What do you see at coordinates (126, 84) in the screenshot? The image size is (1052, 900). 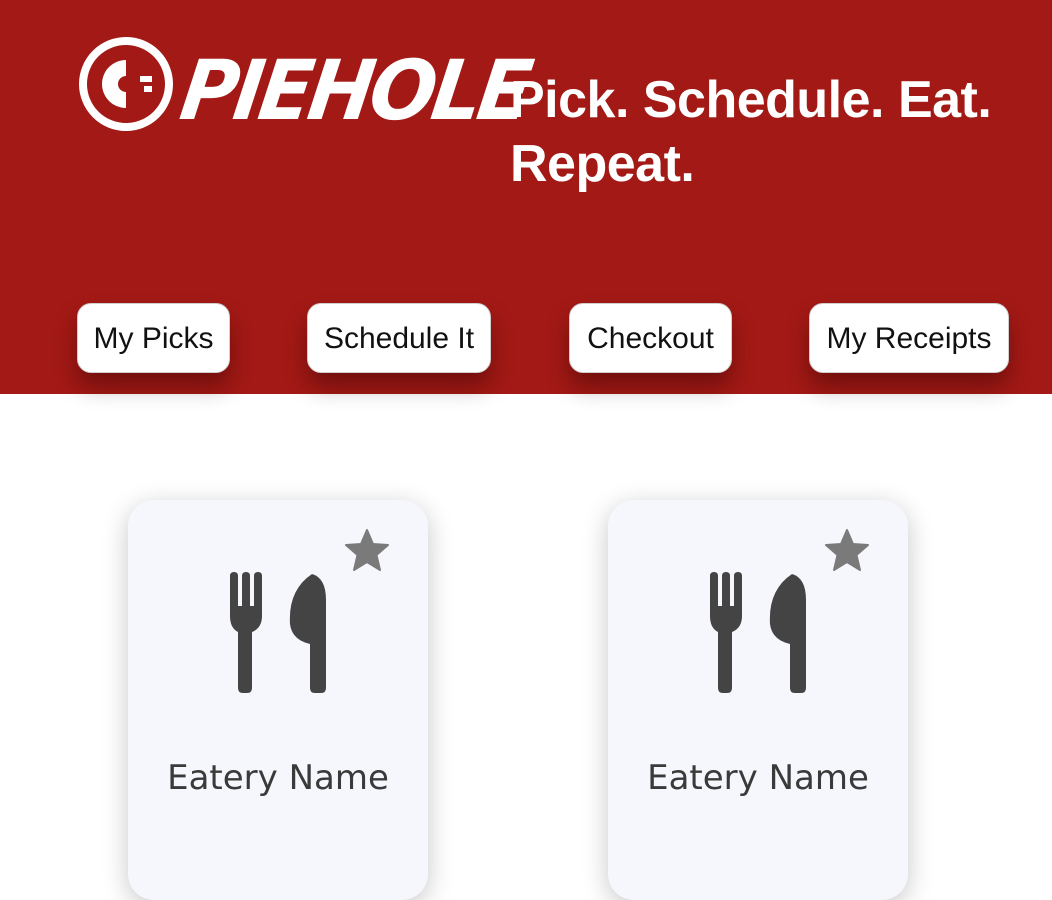 I see `piehole-logo-icon` at bounding box center [126, 84].